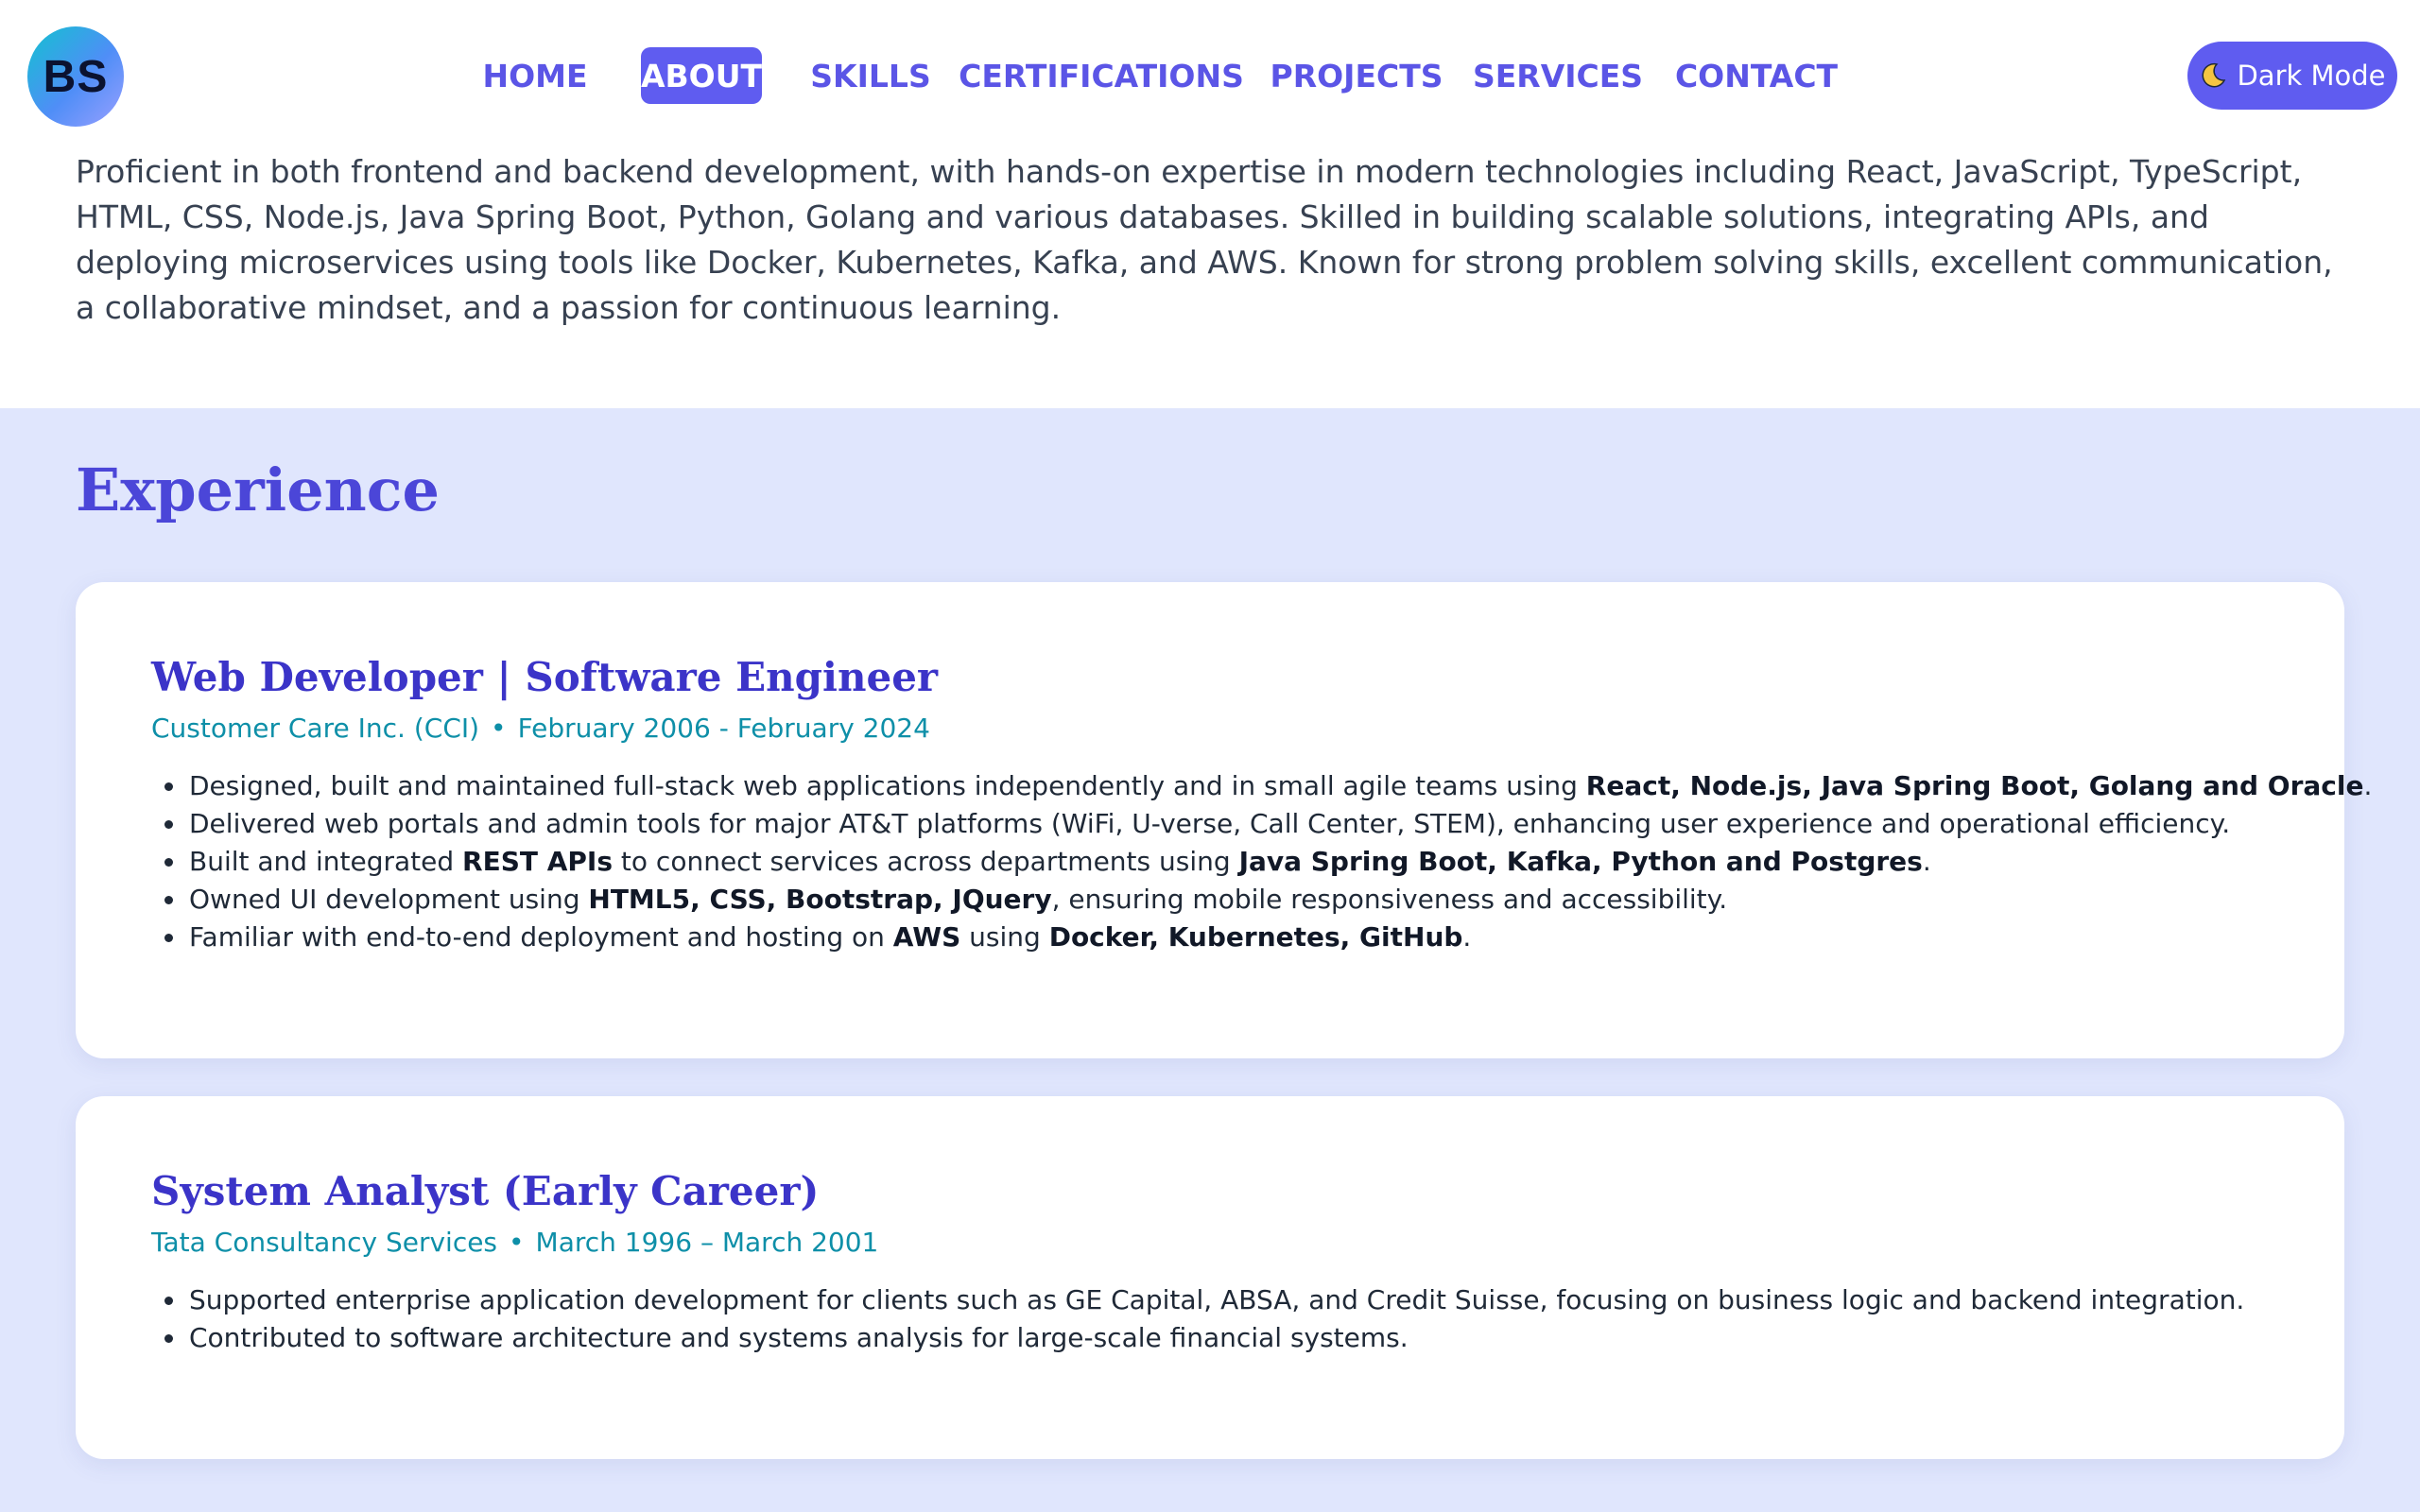 This screenshot has width=2420, height=1512. What do you see at coordinates (2213, 75) in the screenshot?
I see `moon-icon` at bounding box center [2213, 75].